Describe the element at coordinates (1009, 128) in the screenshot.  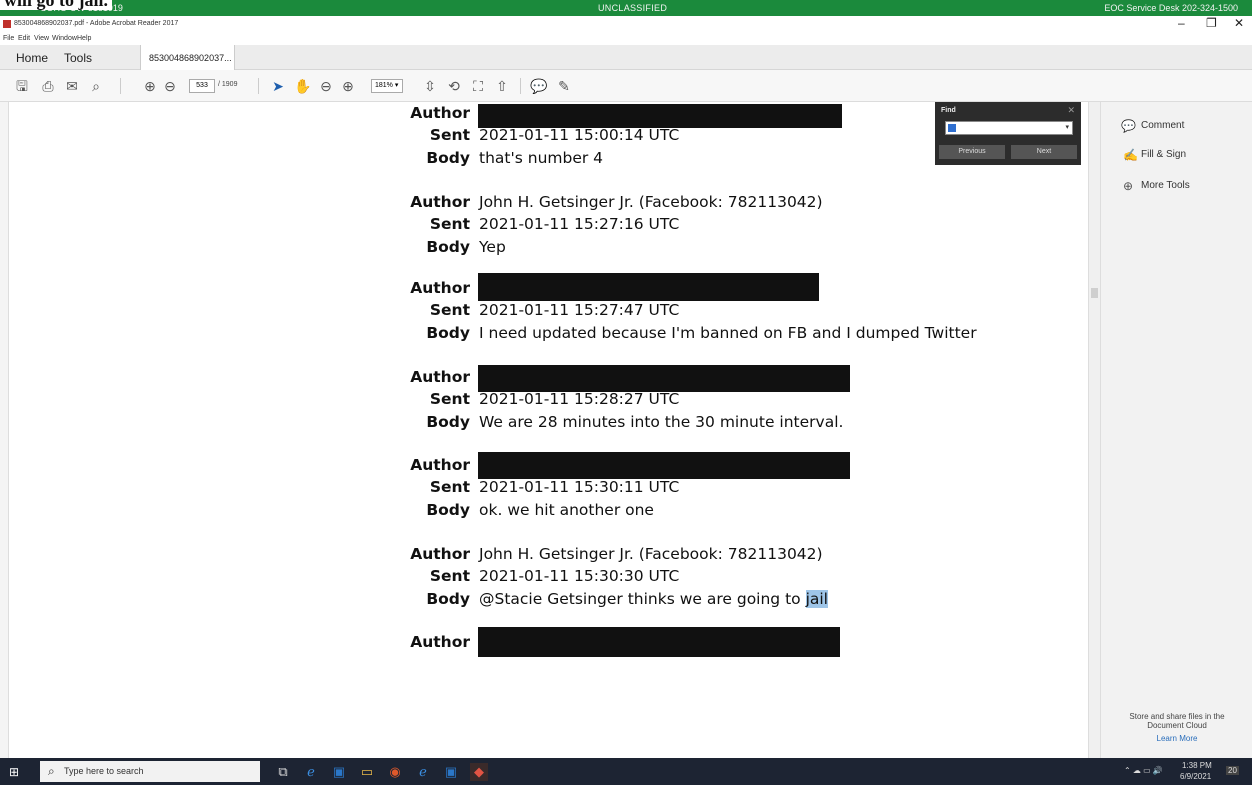
I see `find-input: ▾` at that location.